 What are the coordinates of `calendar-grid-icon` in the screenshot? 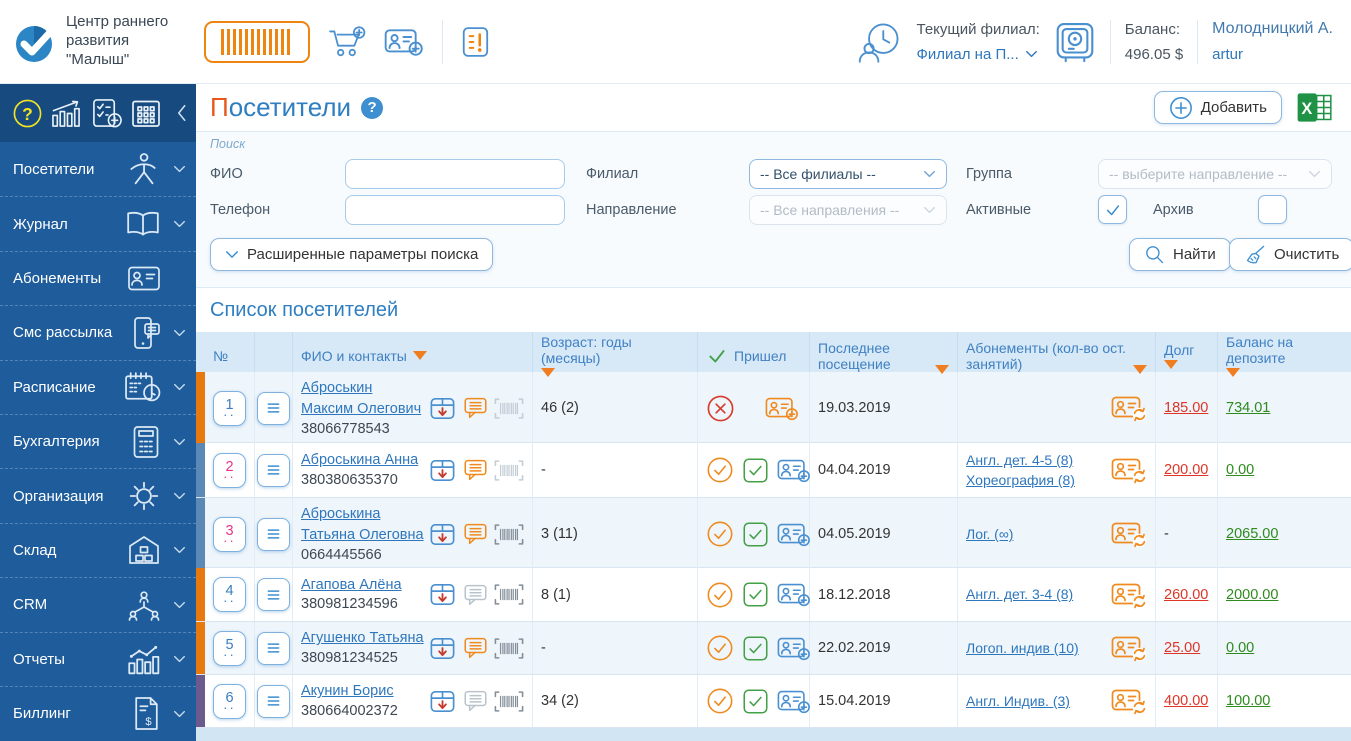 It's located at (146, 113).